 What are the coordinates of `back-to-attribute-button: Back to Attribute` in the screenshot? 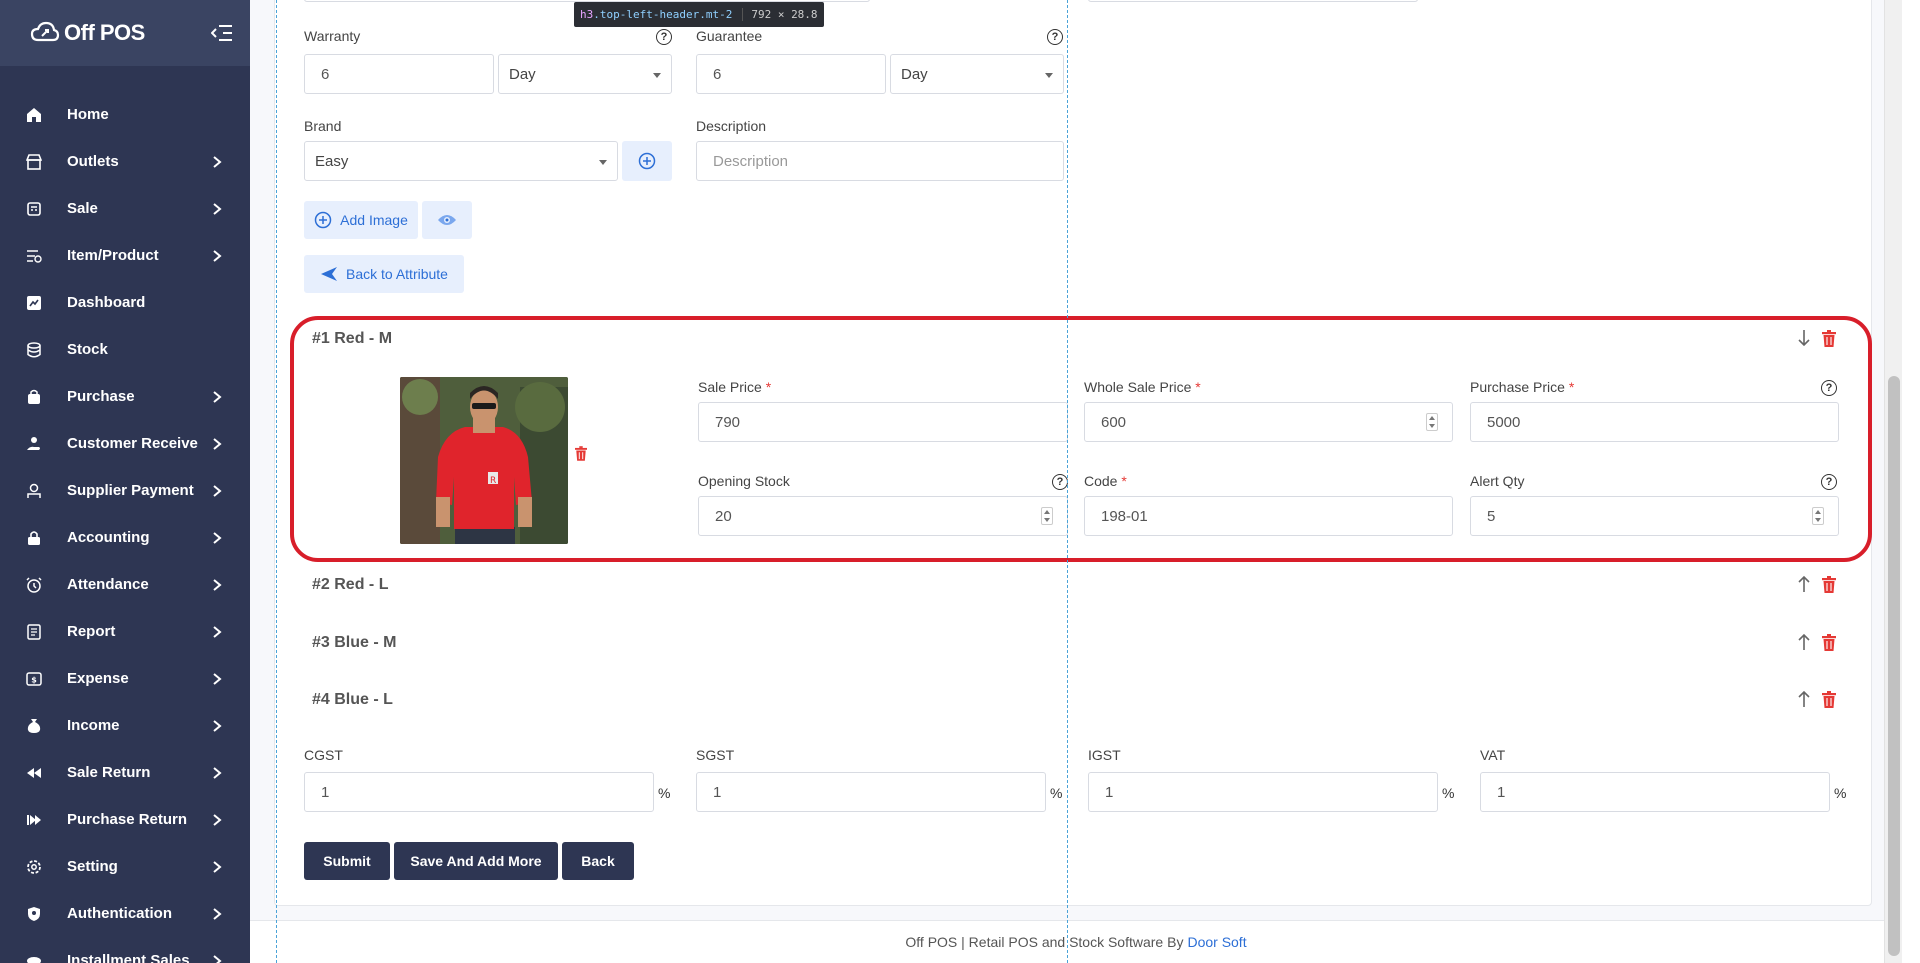 It's located at (384, 274).